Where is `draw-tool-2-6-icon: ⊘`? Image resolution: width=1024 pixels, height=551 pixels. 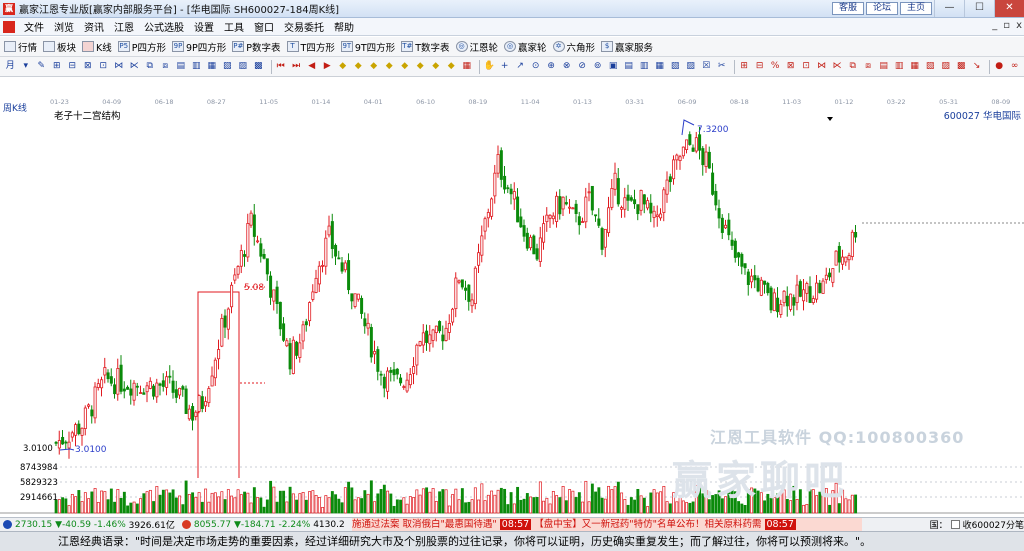
draw-tool-2-6-icon: ⊘ is located at coordinates (582, 66).